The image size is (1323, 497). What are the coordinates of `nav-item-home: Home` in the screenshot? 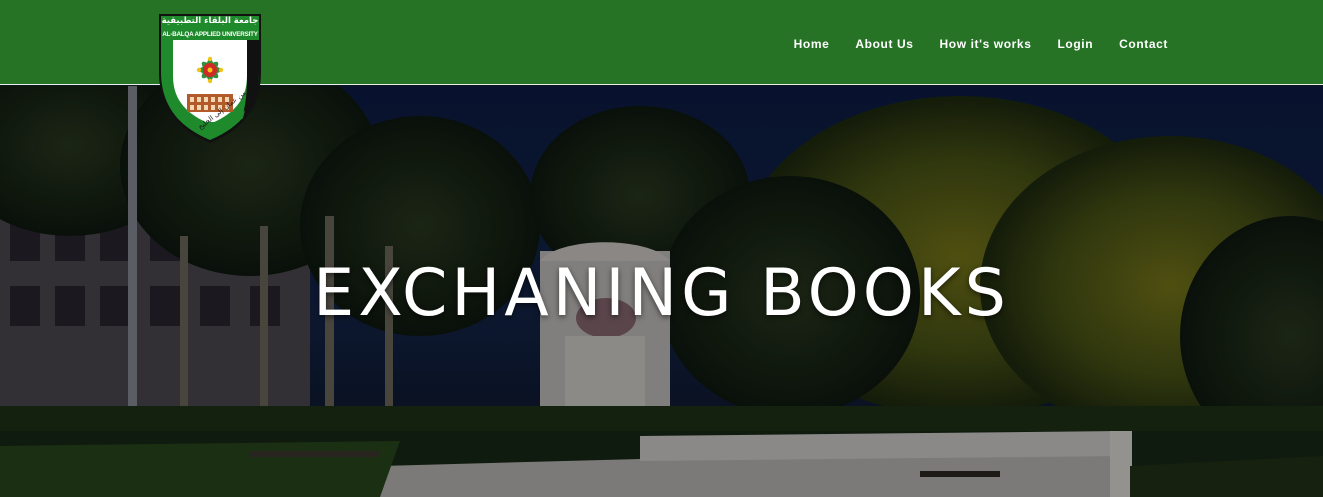 It's located at (812, 44).